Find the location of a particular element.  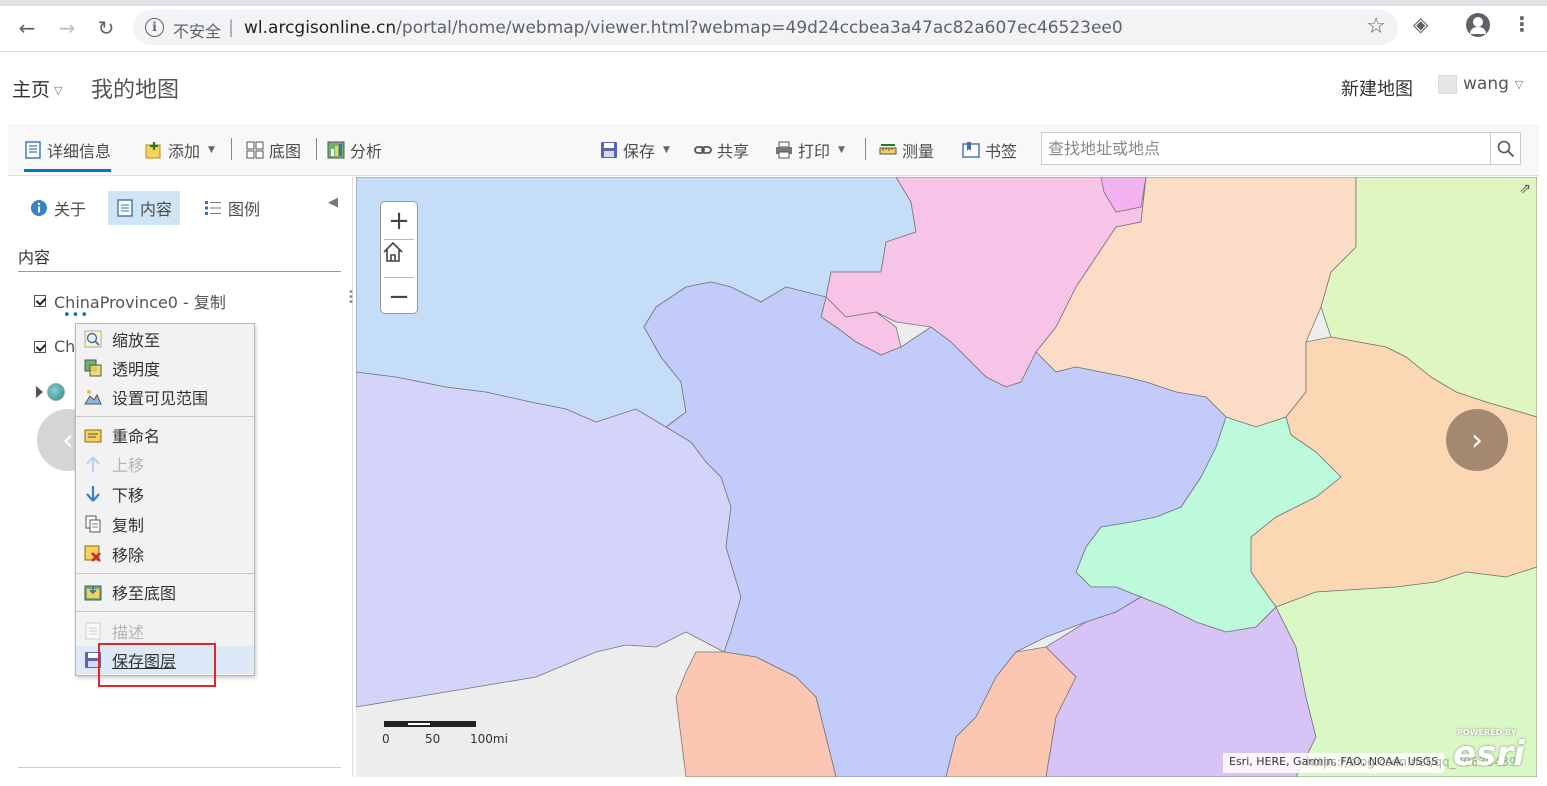

next-arrow-button: › is located at coordinates (1477, 440).